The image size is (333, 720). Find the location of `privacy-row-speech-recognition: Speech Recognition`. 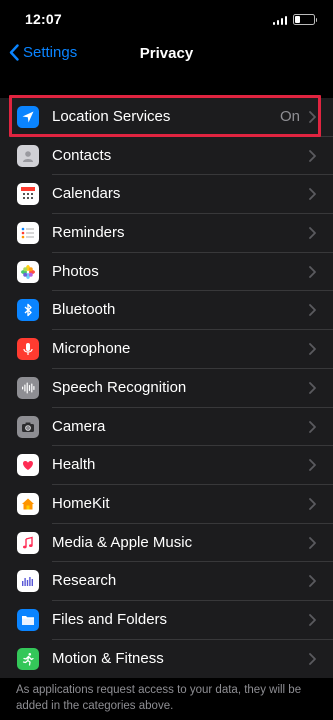

privacy-row-speech-recognition: Speech Recognition is located at coordinates (166, 388).